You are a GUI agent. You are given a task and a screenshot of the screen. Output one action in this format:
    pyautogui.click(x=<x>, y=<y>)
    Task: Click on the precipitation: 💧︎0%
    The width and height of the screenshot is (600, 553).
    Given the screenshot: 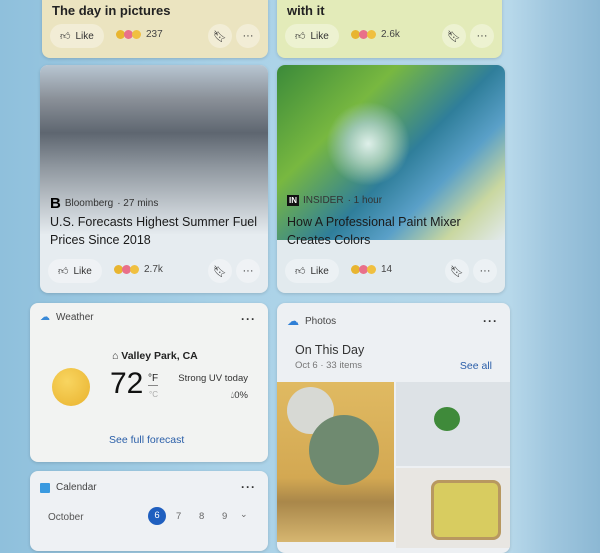 What is the action you would take?
    pyautogui.click(x=239, y=395)
    